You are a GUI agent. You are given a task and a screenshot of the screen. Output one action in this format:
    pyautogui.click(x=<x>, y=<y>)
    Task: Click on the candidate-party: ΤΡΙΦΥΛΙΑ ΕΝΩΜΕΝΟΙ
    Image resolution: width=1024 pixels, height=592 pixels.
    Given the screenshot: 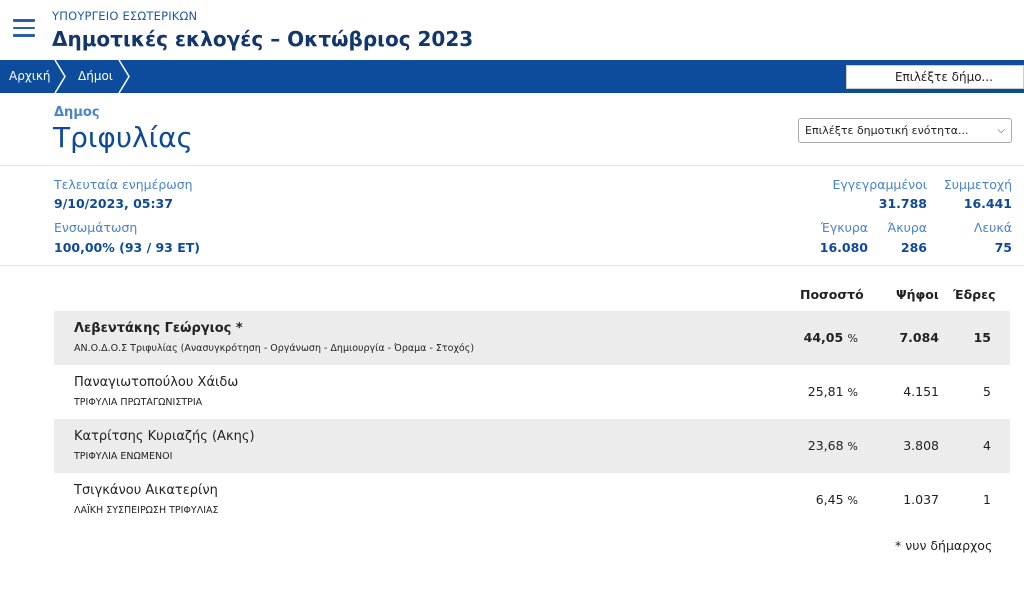 What is the action you would take?
    pyautogui.click(x=123, y=456)
    